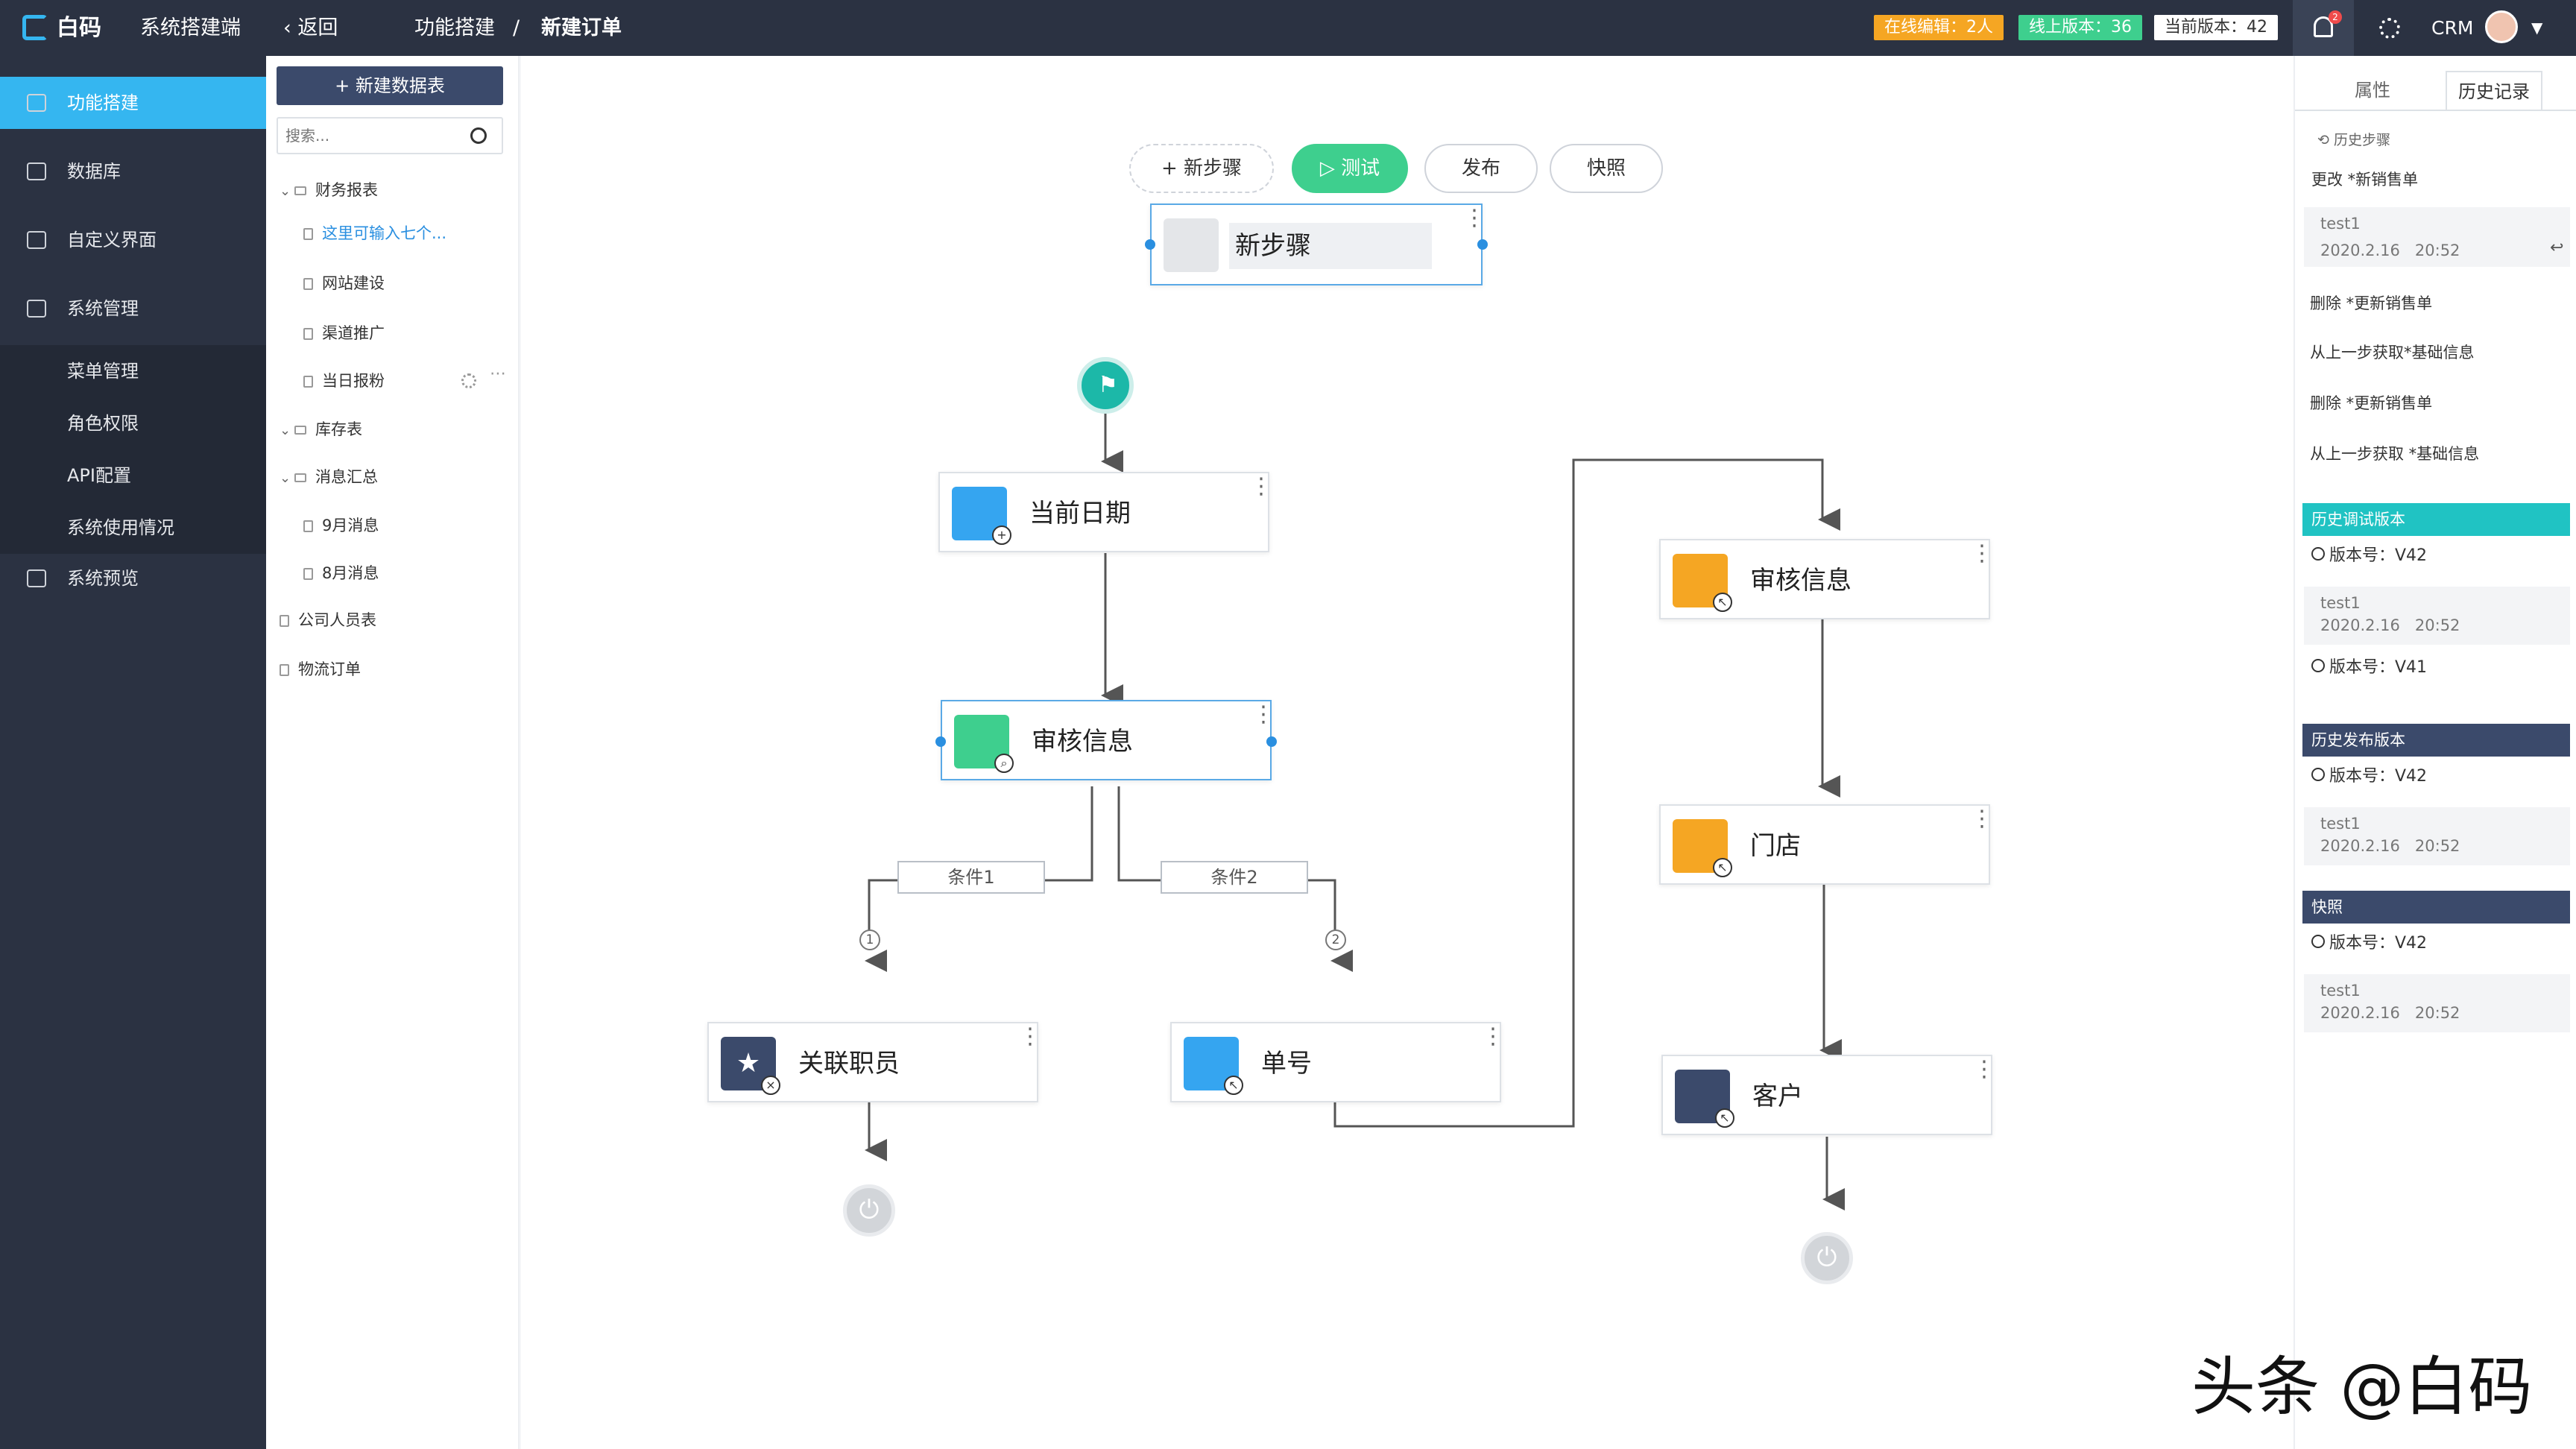 This screenshot has height=1449, width=2576. What do you see at coordinates (1108, 740) in the screenshot?
I see `flow-node-review: ⌕ 审核信息 ⋮` at bounding box center [1108, 740].